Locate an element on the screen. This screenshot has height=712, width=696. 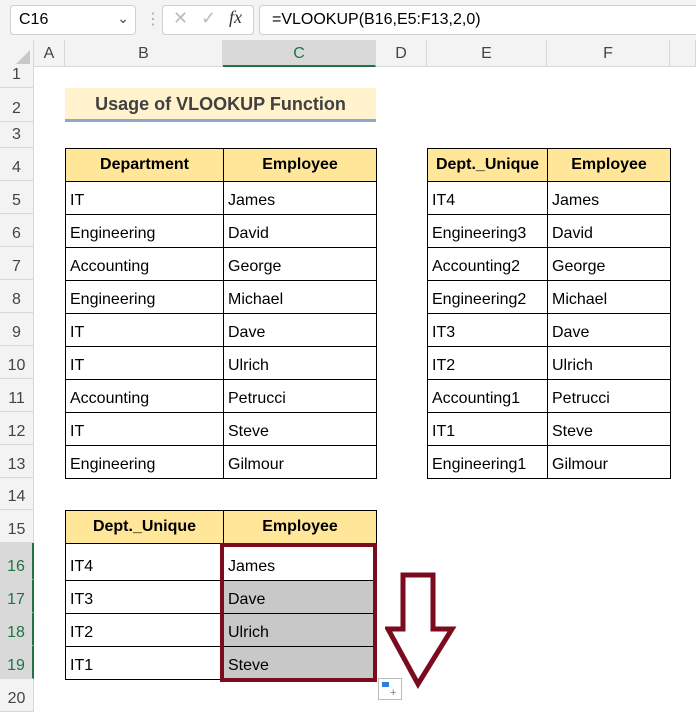
table-cell: Accounting1 is located at coordinates (487, 396).